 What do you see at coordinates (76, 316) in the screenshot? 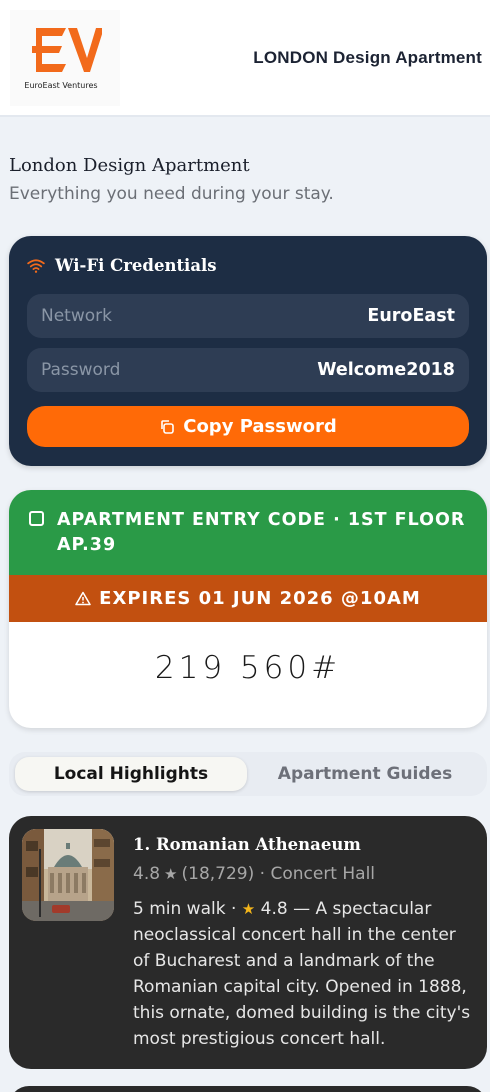
I see `network-label: Network` at bounding box center [76, 316].